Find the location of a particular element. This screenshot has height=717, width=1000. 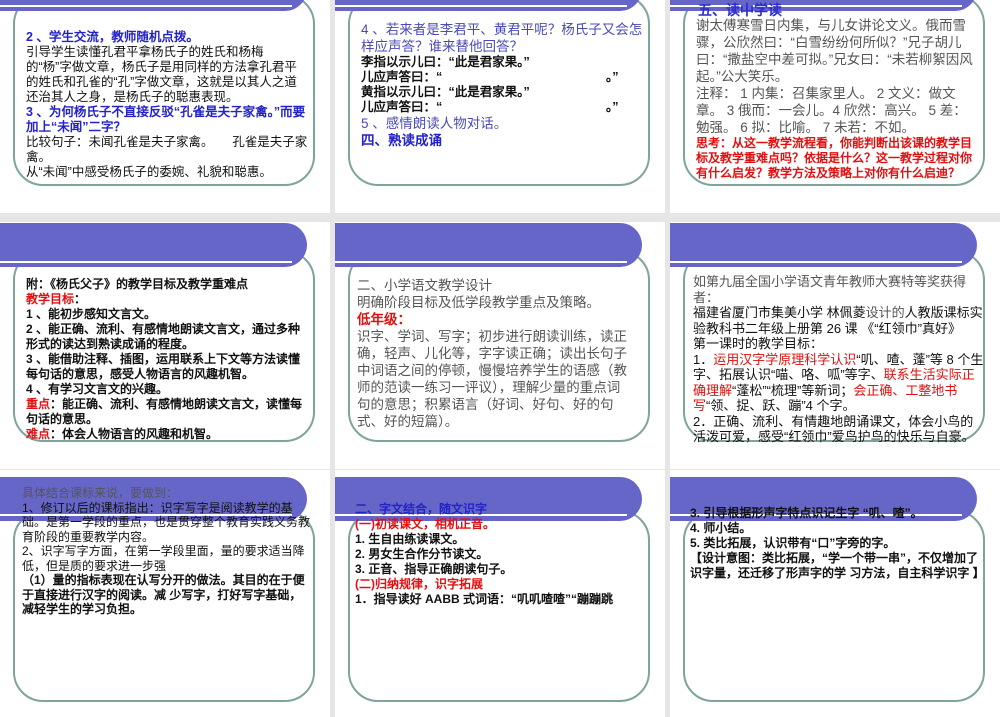

label-lower-grade: 低年级： is located at coordinates (384, 319).